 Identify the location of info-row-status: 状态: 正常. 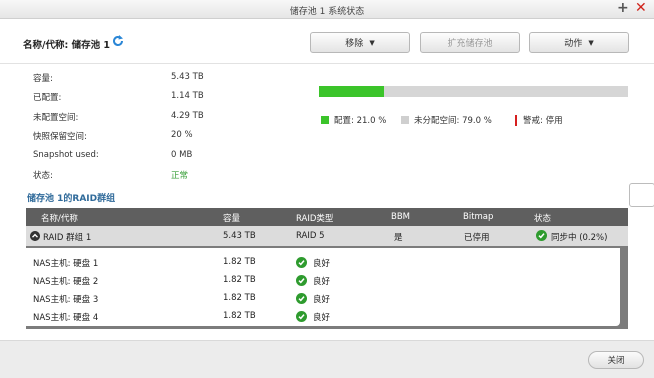
(153, 178).